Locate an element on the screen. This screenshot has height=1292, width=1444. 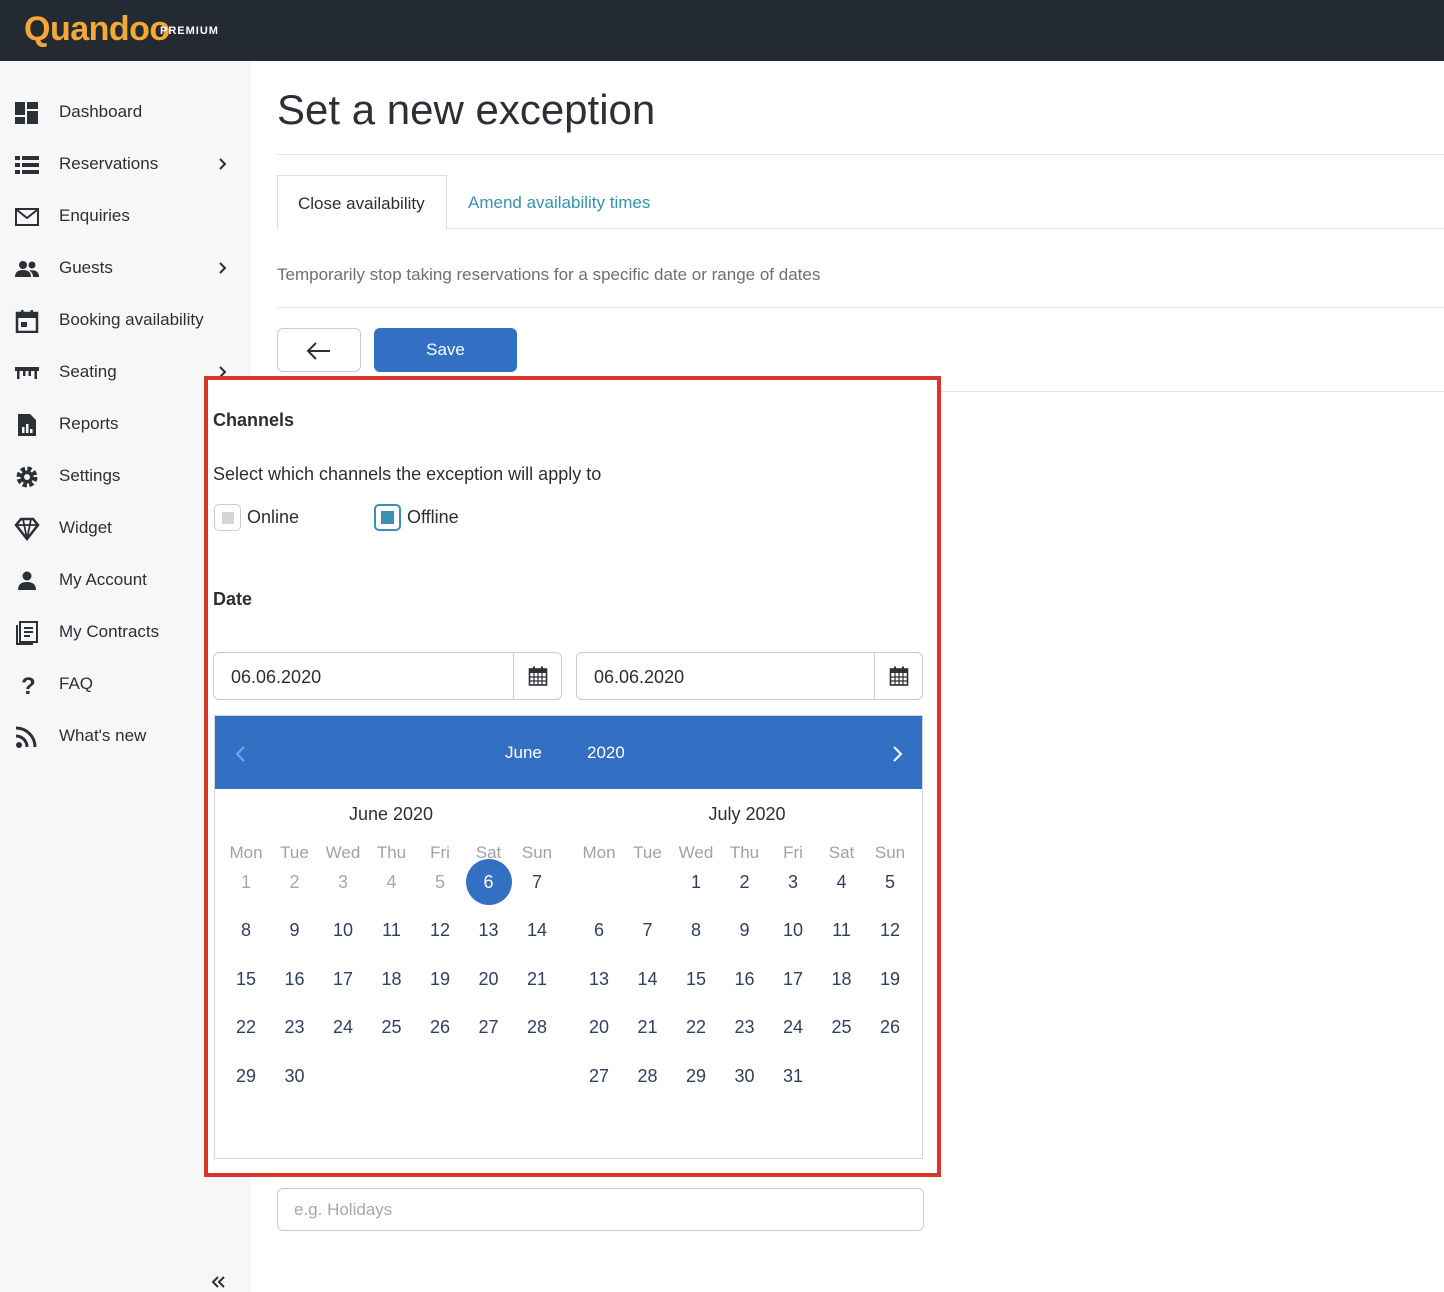
day-cell: 6 is located at coordinates (599, 930).